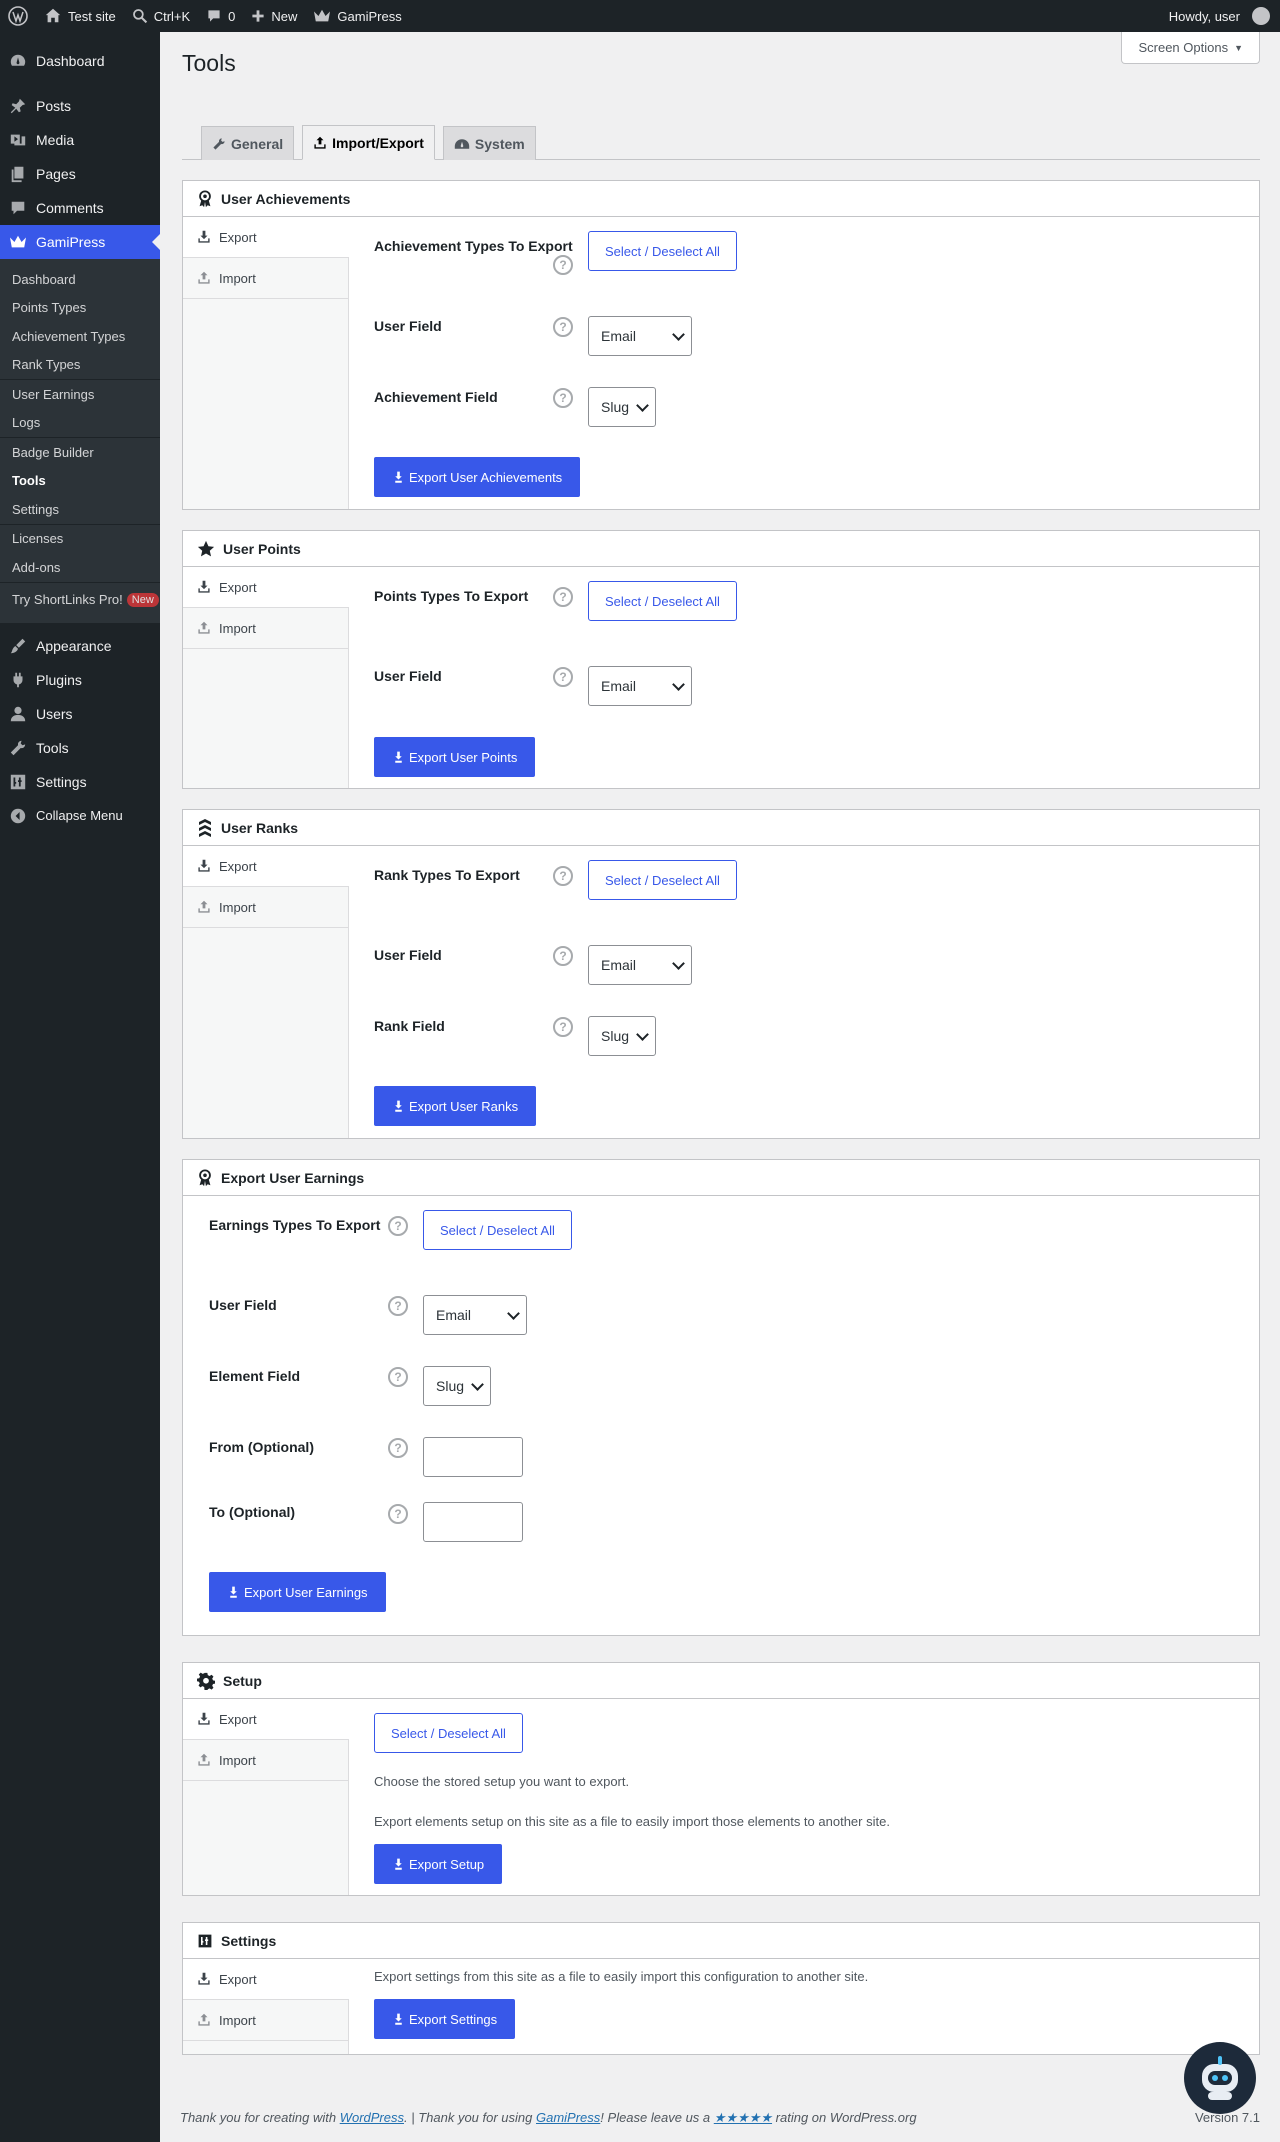 The height and width of the screenshot is (2142, 1280). What do you see at coordinates (368, 142) in the screenshot?
I see `tab-import-export: Import/Export` at bounding box center [368, 142].